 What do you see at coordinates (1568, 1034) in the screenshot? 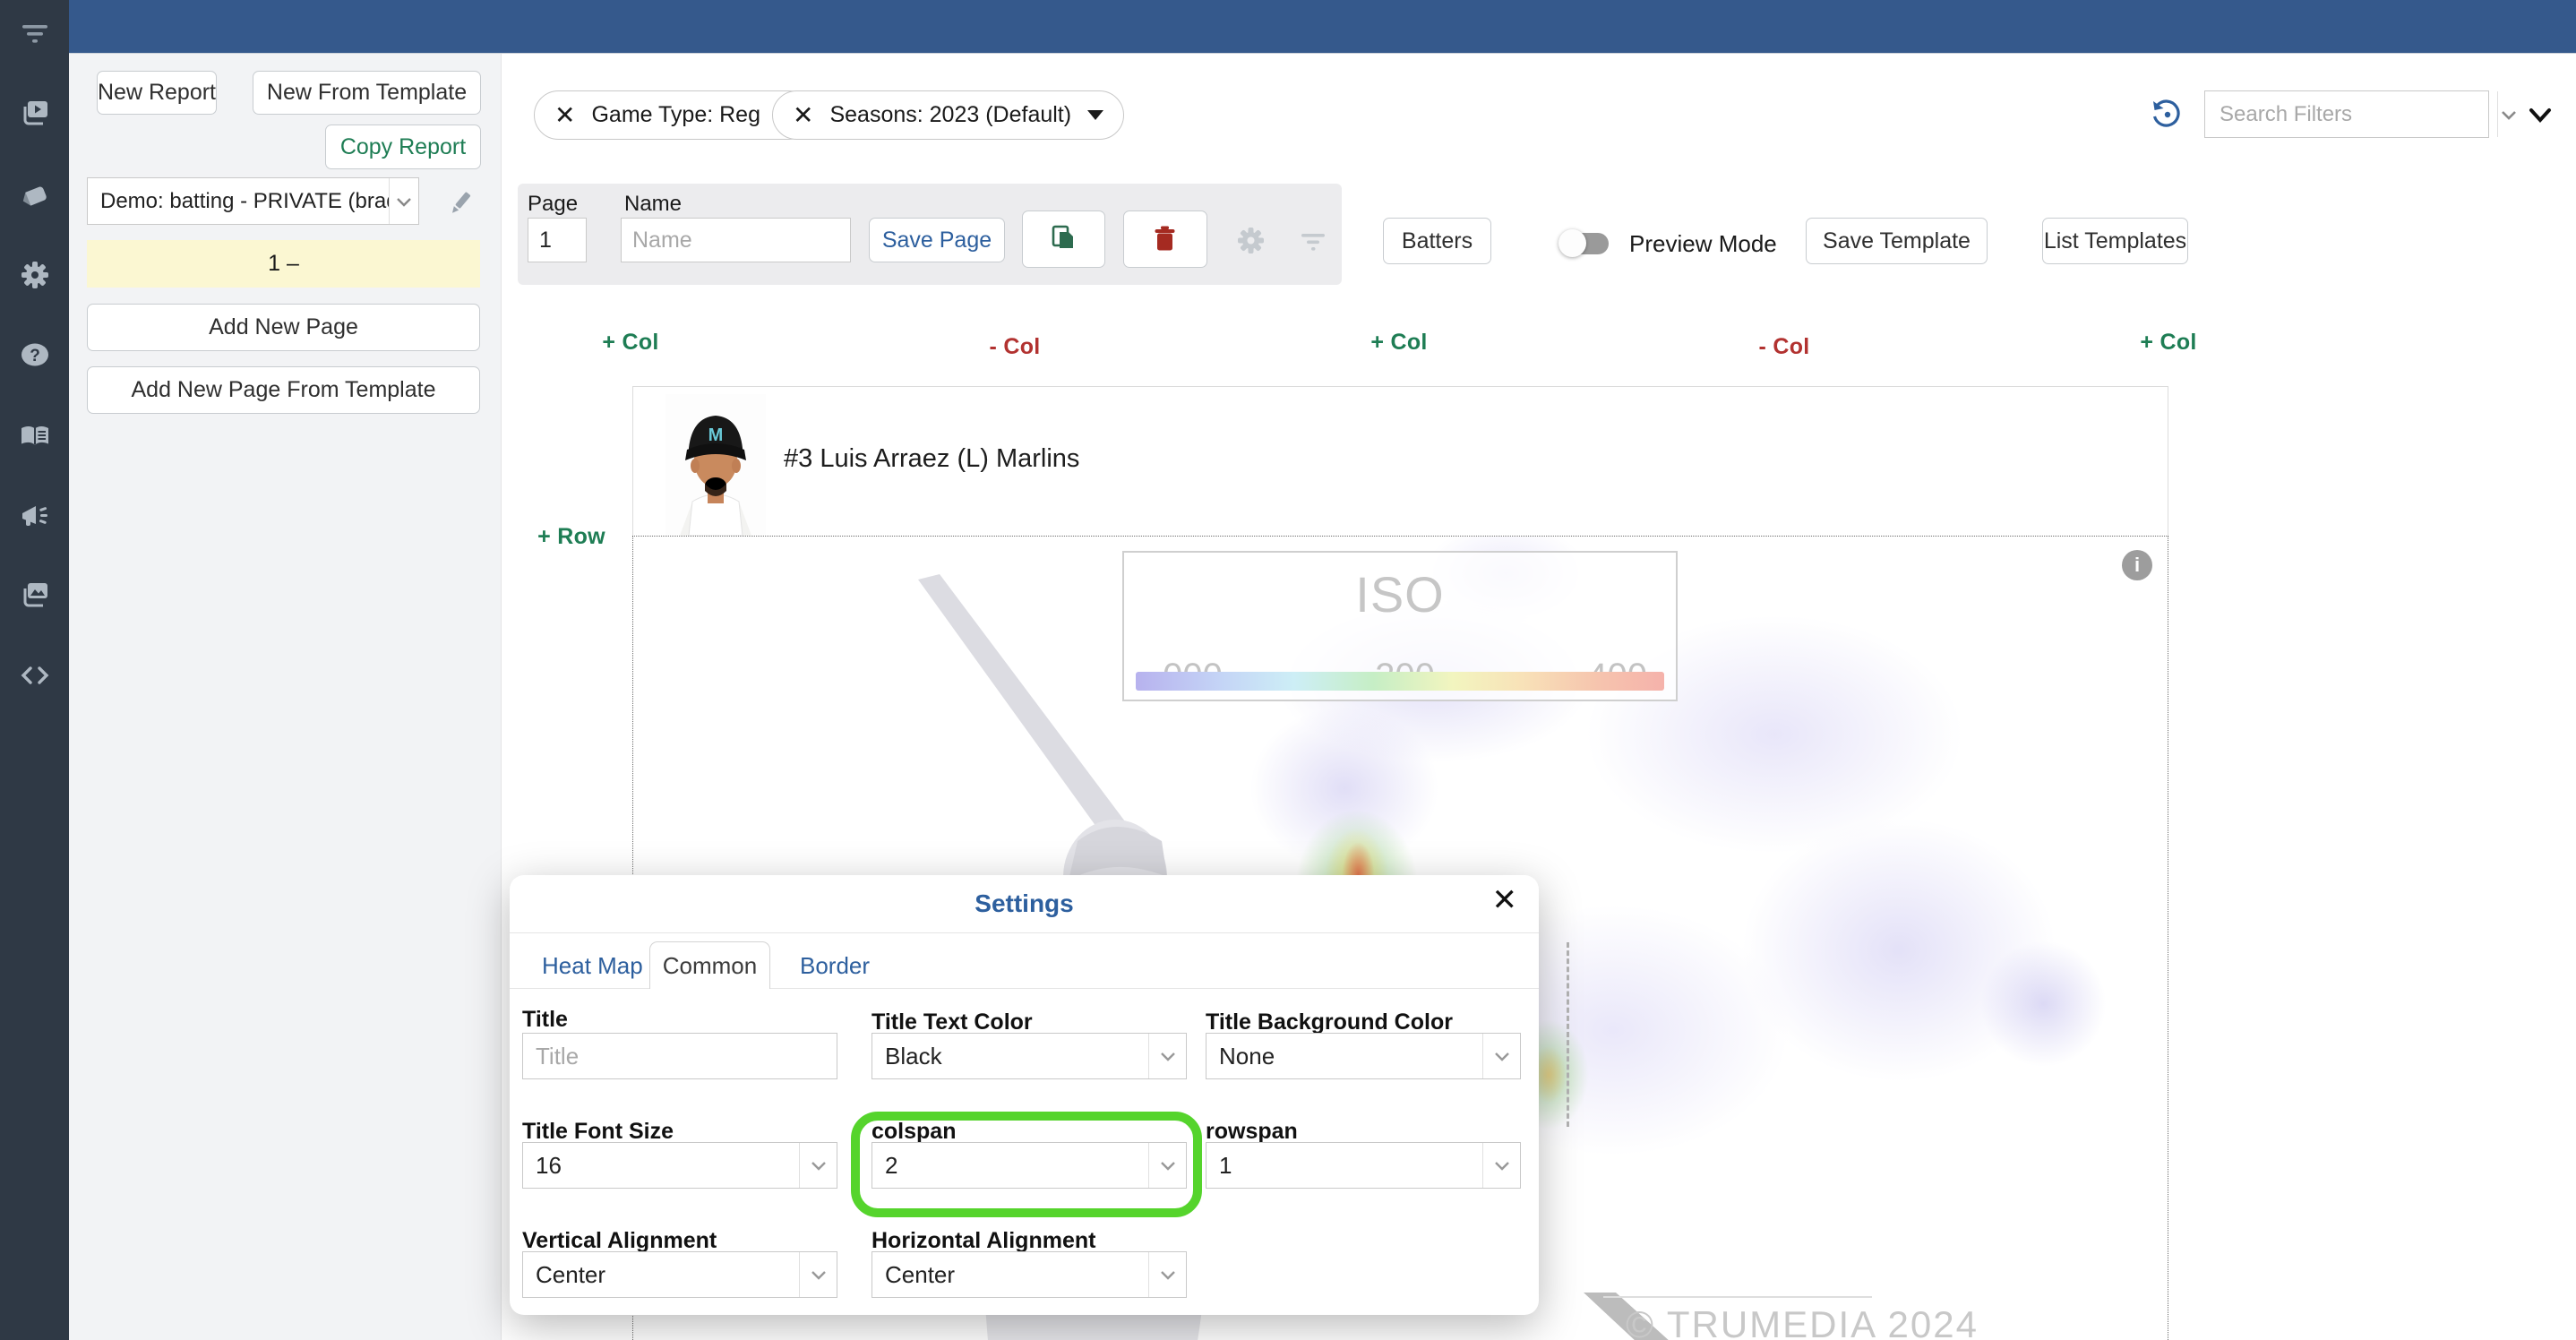
I see `strike-zone-right-line` at bounding box center [1568, 1034].